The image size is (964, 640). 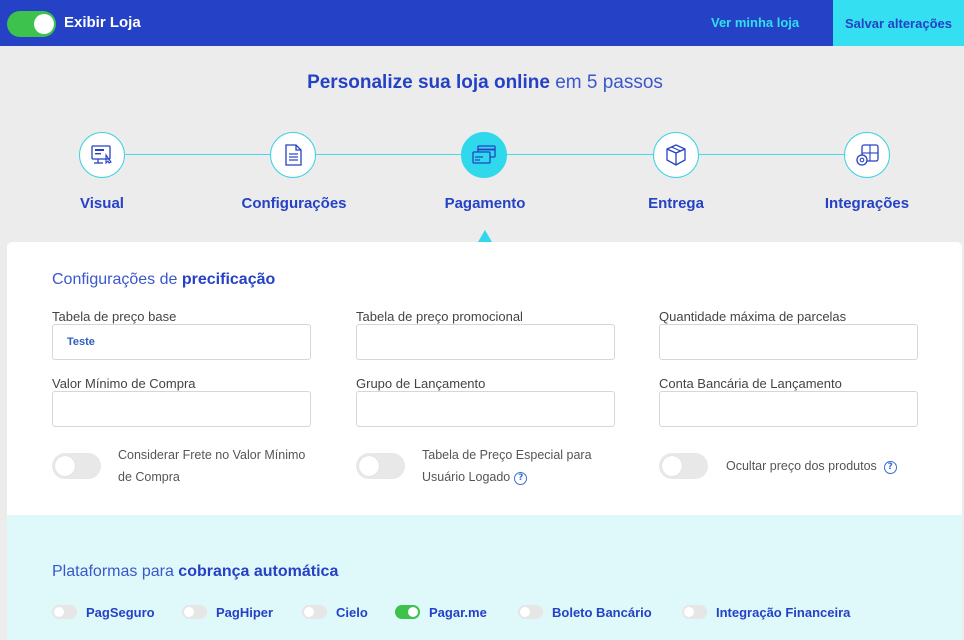 I want to click on launch-group-input, so click(x=485, y=409).